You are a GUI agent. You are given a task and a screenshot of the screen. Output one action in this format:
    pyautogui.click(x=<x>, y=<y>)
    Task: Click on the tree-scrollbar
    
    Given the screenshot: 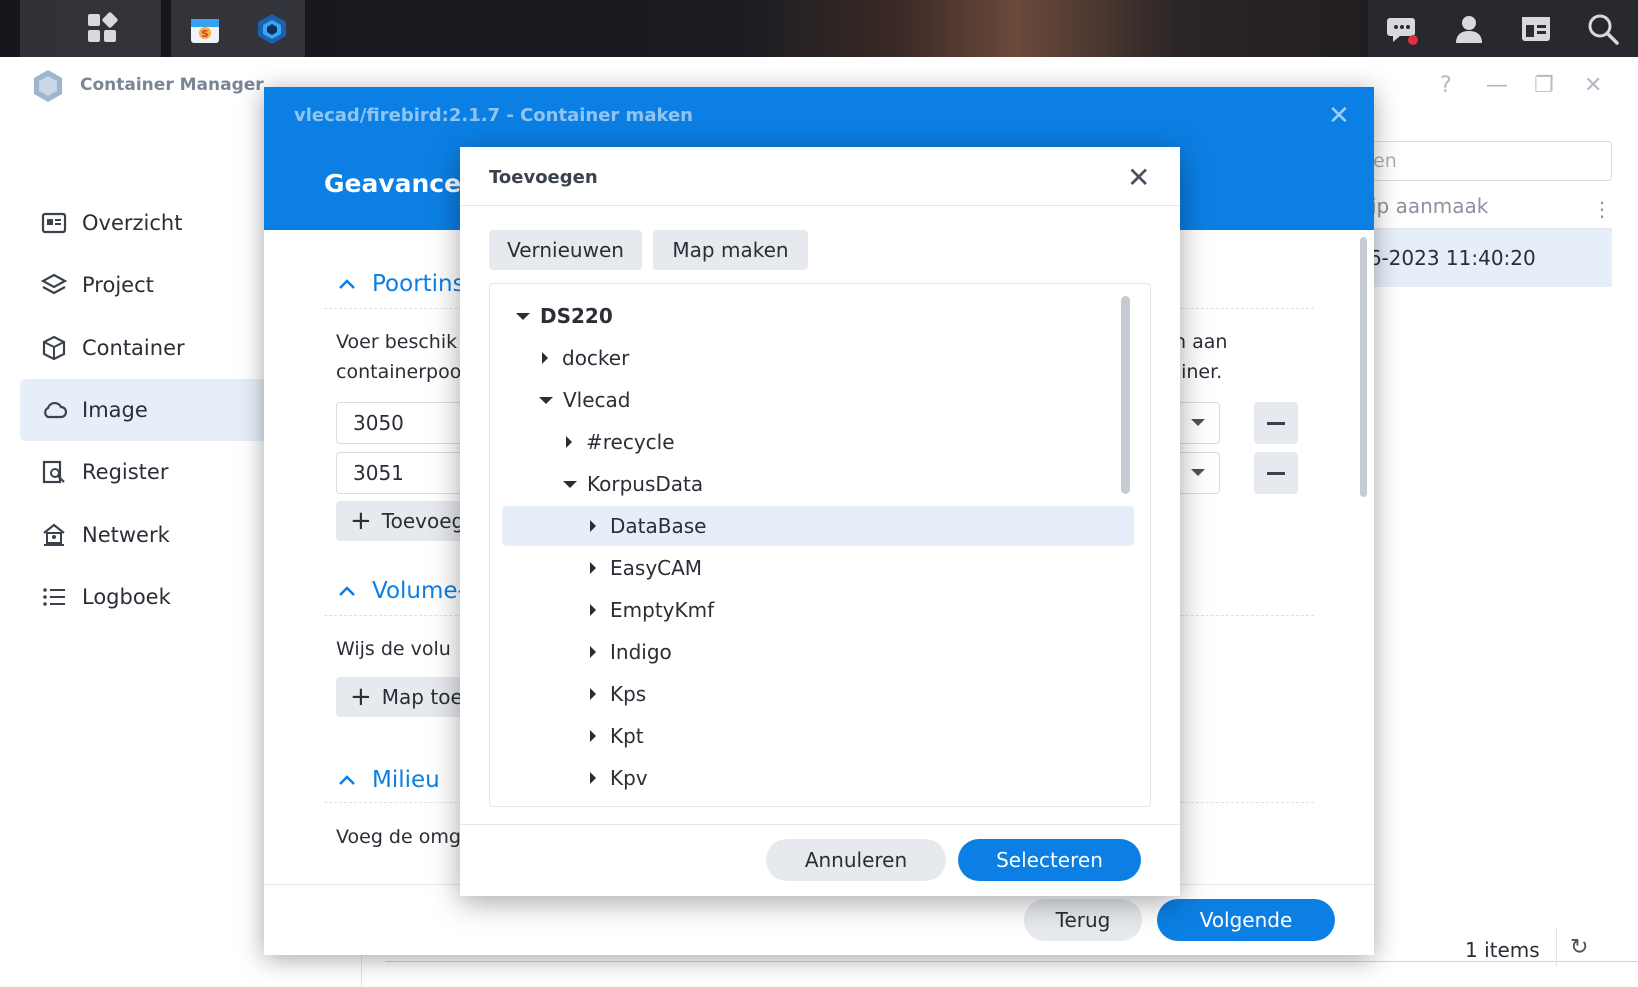 What is the action you would take?
    pyautogui.click(x=1125, y=395)
    